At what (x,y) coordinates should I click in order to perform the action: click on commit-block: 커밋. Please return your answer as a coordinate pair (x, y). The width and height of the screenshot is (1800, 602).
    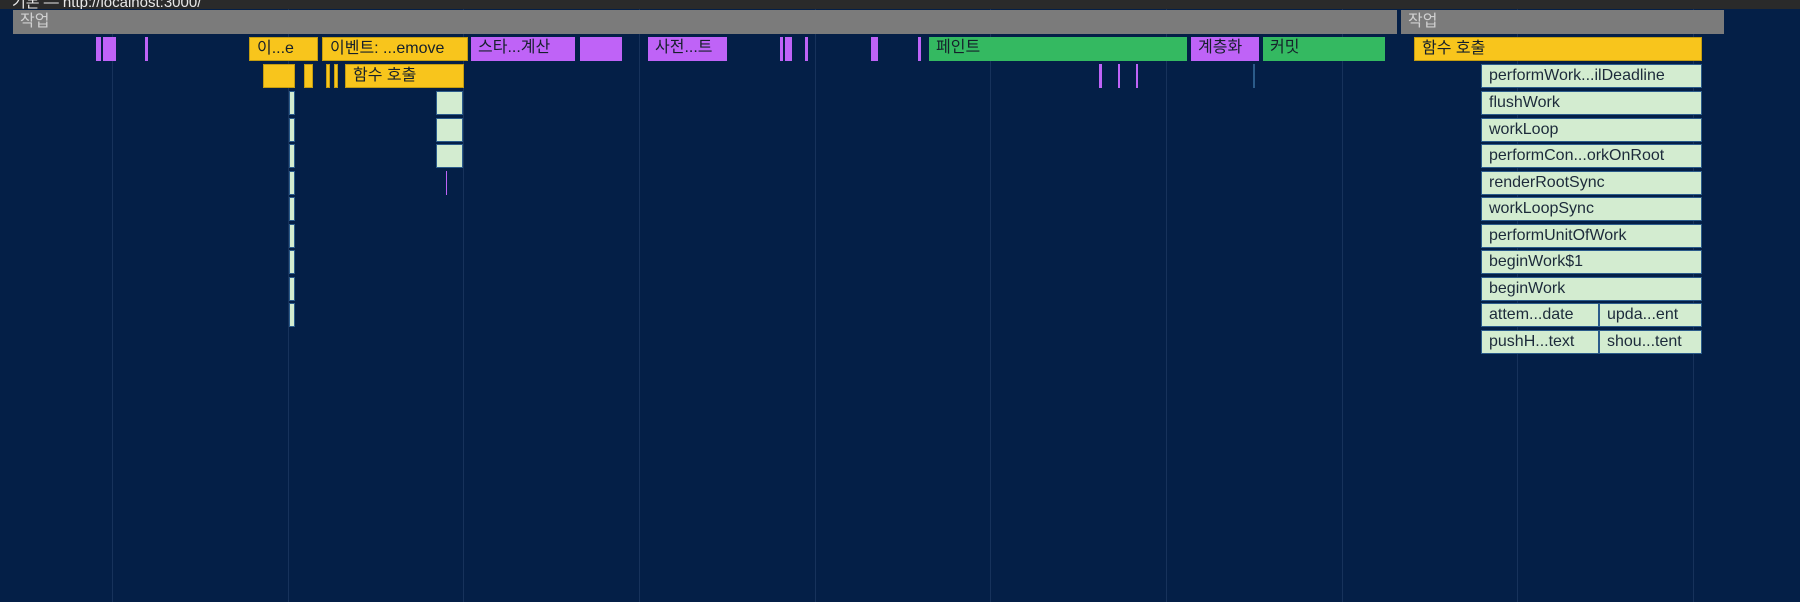
    Looking at the image, I should click on (1324, 49).